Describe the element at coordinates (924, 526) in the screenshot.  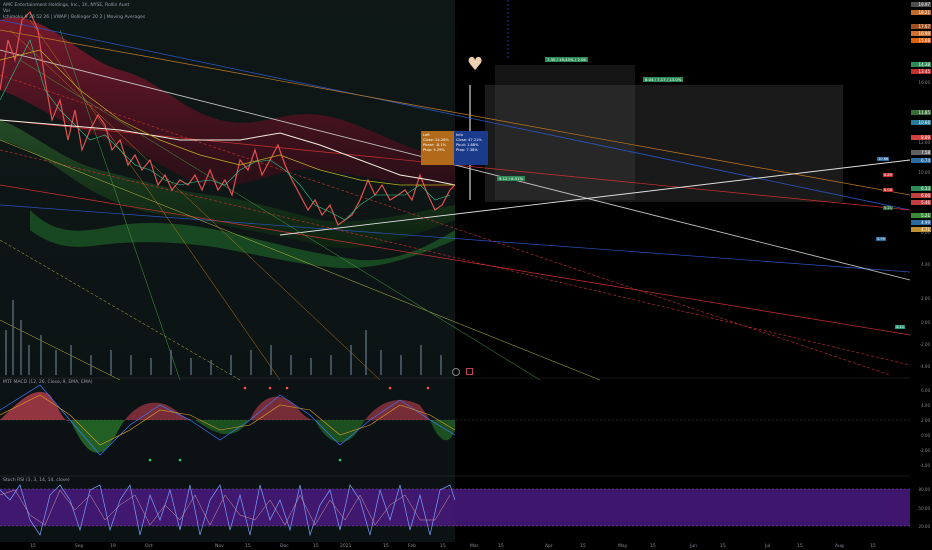
I see `stoch-axis-label: 20.00` at that location.